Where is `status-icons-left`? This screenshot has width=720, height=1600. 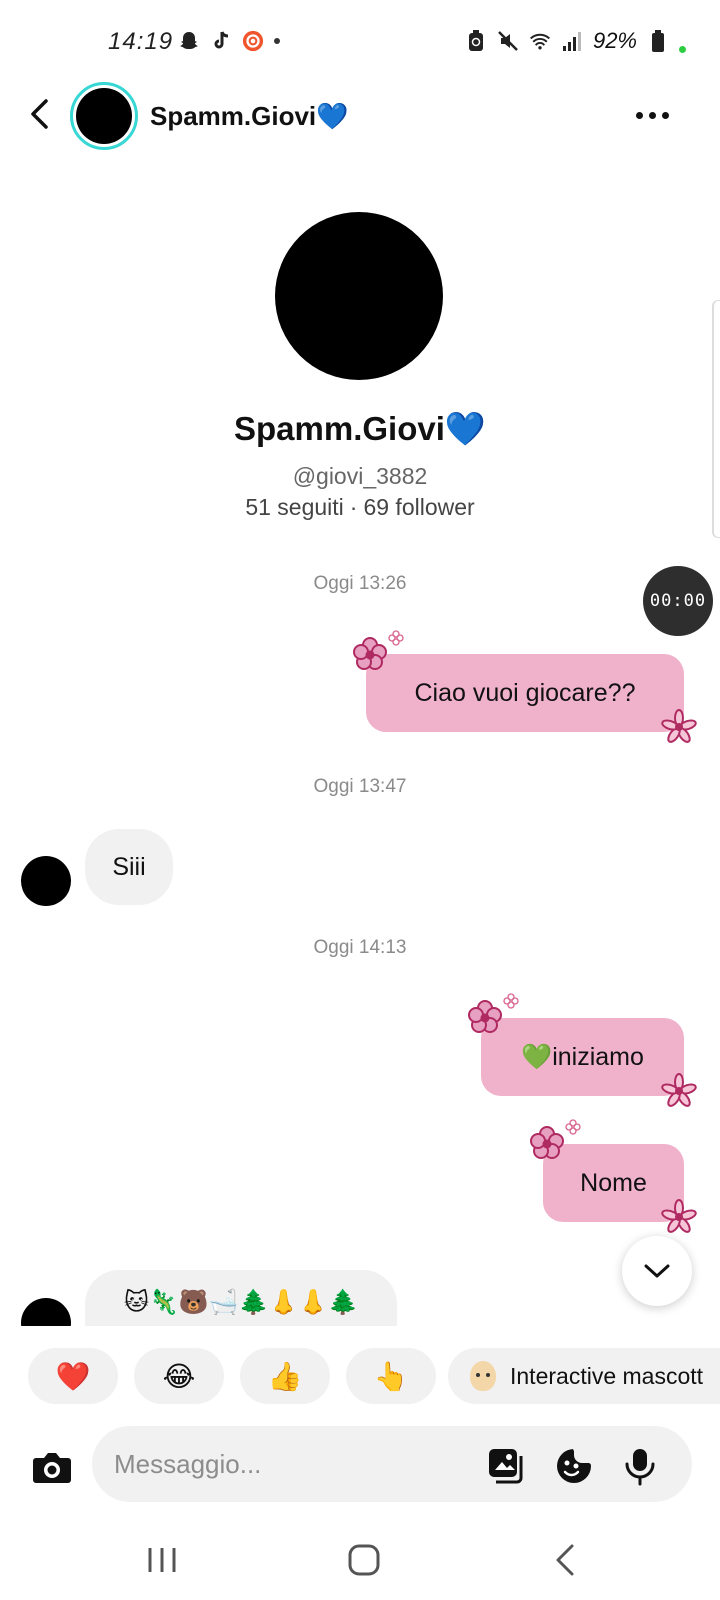 status-icons-left is located at coordinates (229, 41).